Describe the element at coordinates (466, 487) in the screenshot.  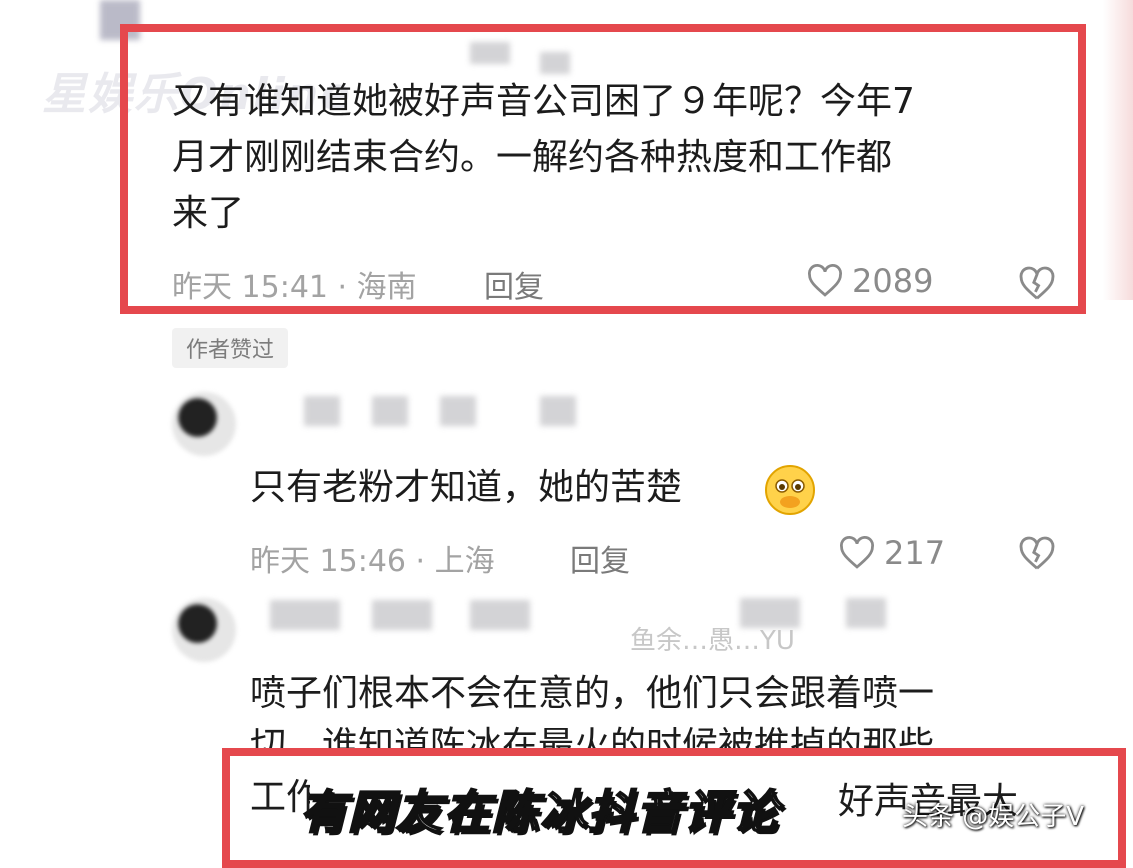
I see `comment-text-2: 只有老粉才知道，她的苦楚` at that location.